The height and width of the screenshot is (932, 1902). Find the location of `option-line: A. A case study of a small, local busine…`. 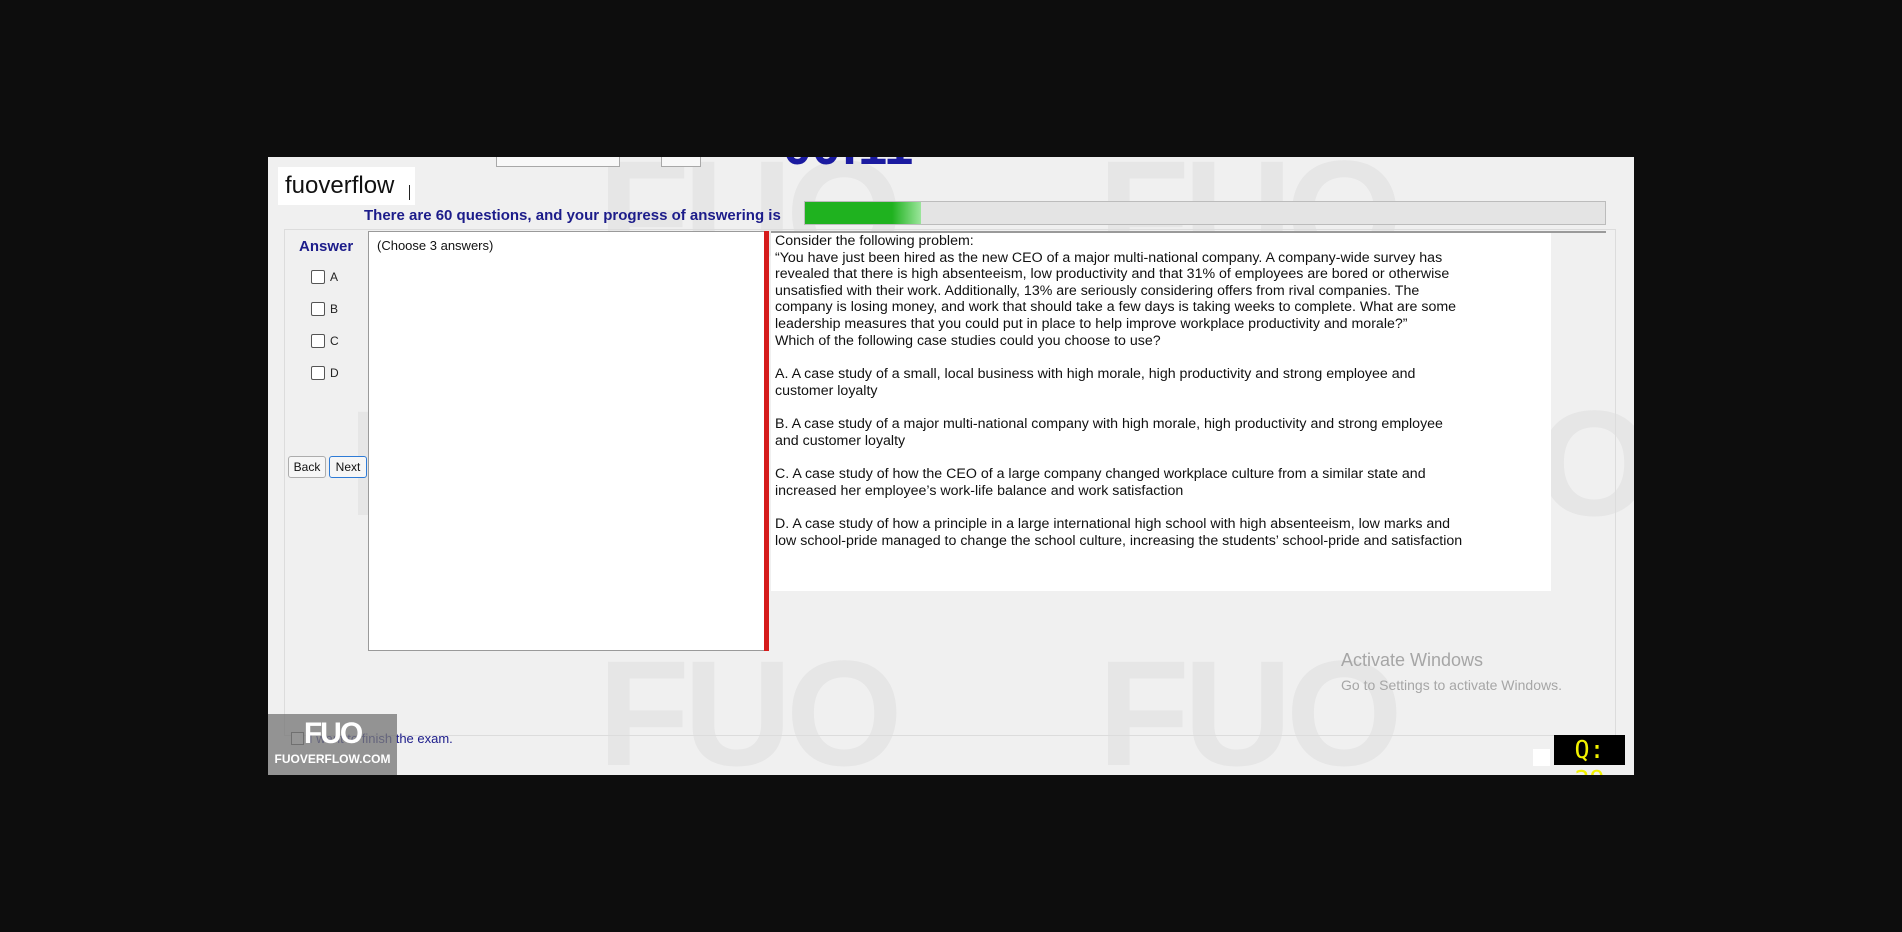

option-line: A. A case study of a small, local busine… is located at coordinates (1095, 374).